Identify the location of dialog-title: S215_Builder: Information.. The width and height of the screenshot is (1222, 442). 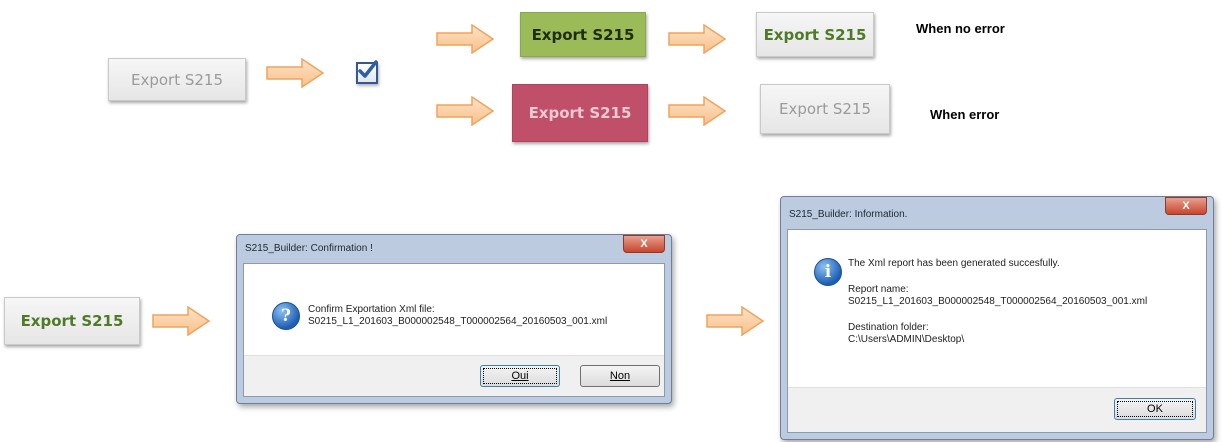
(848, 214).